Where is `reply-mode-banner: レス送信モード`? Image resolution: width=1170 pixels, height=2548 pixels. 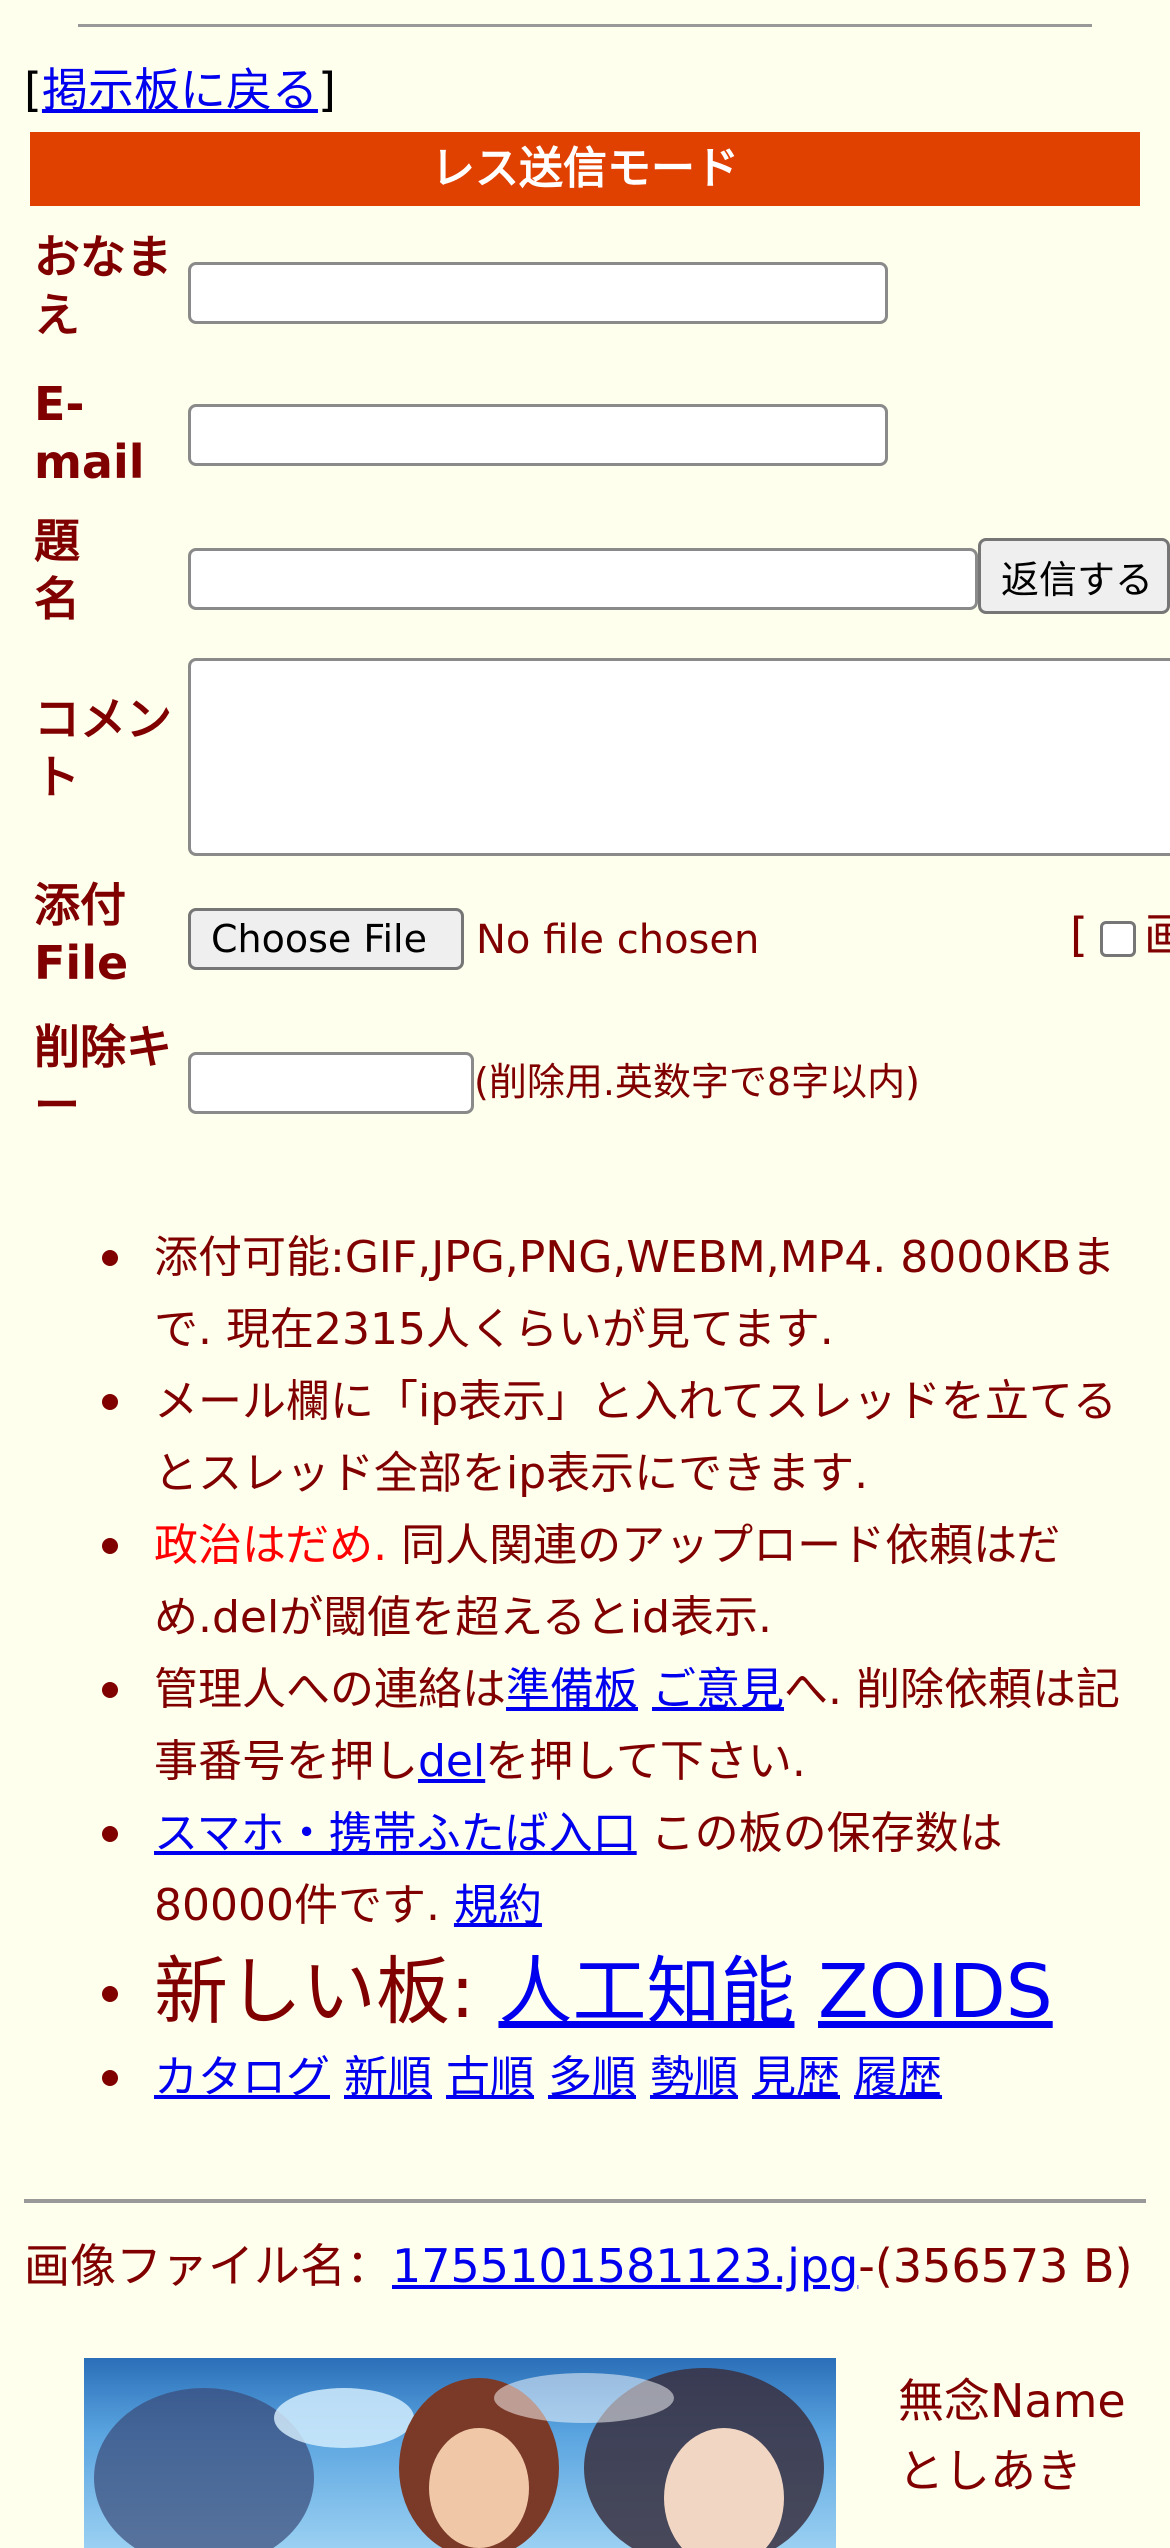 reply-mode-banner: レス送信モード is located at coordinates (585, 169).